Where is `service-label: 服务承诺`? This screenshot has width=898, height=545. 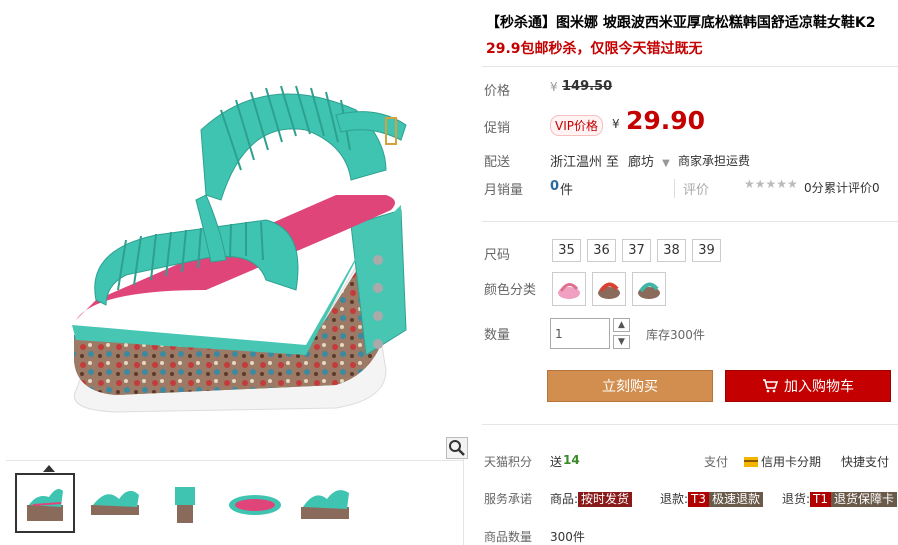
service-label: 服务承诺 is located at coordinates (508, 499).